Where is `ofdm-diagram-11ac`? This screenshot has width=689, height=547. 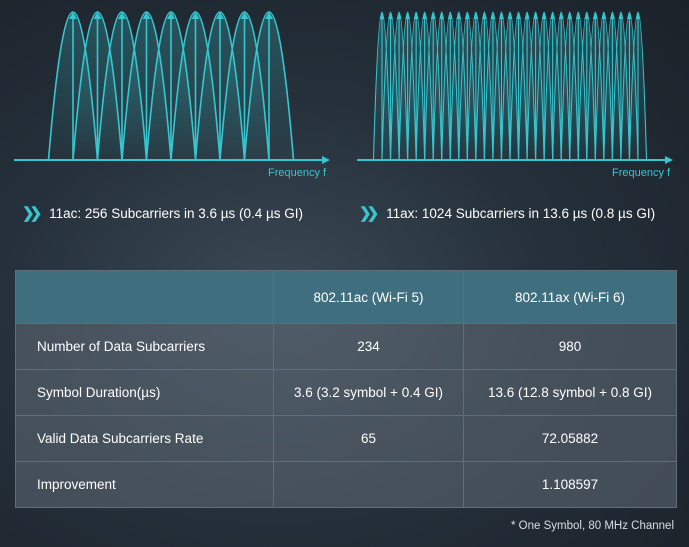 ofdm-diagram-11ac is located at coordinates (172, 87).